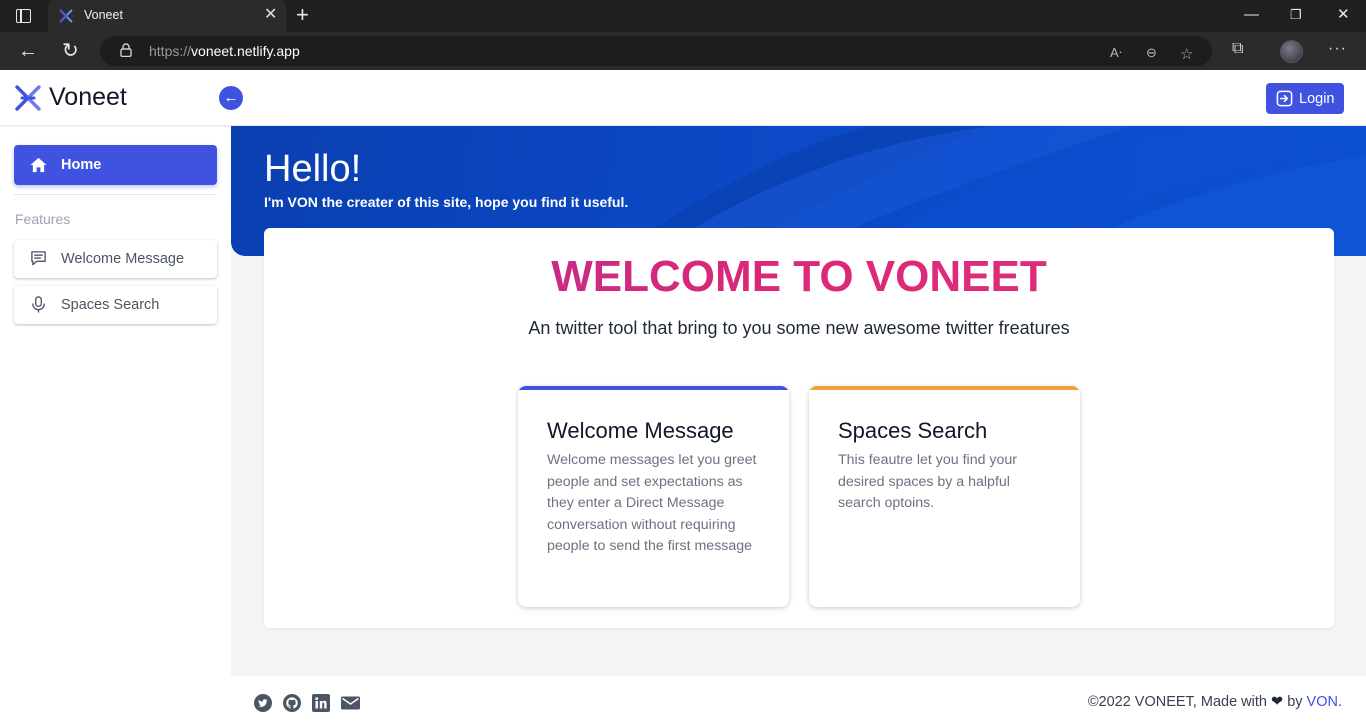 The width and height of the screenshot is (1366, 728). Describe the element at coordinates (1237, 49) in the screenshot. I see `extensions-icon: ⧉` at that location.